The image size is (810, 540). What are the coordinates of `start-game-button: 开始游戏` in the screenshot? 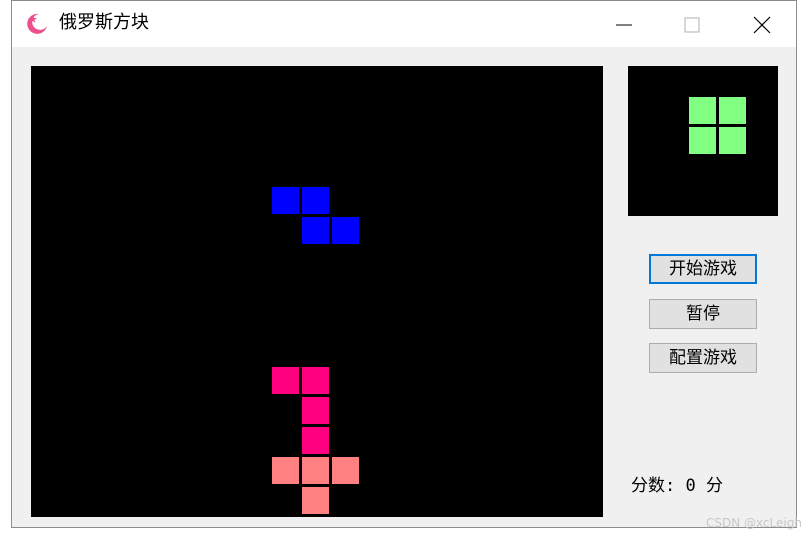 It's located at (703, 269).